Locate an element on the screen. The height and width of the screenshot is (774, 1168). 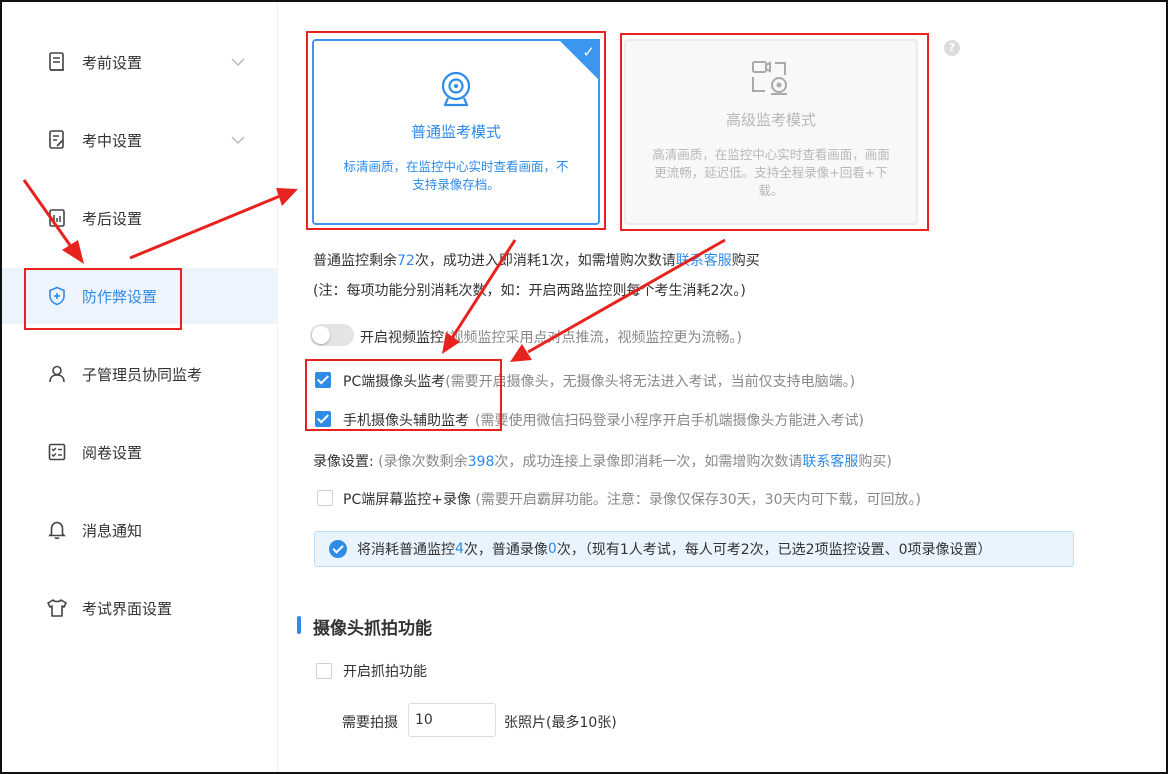
bell-icon is located at coordinates (57, 530).